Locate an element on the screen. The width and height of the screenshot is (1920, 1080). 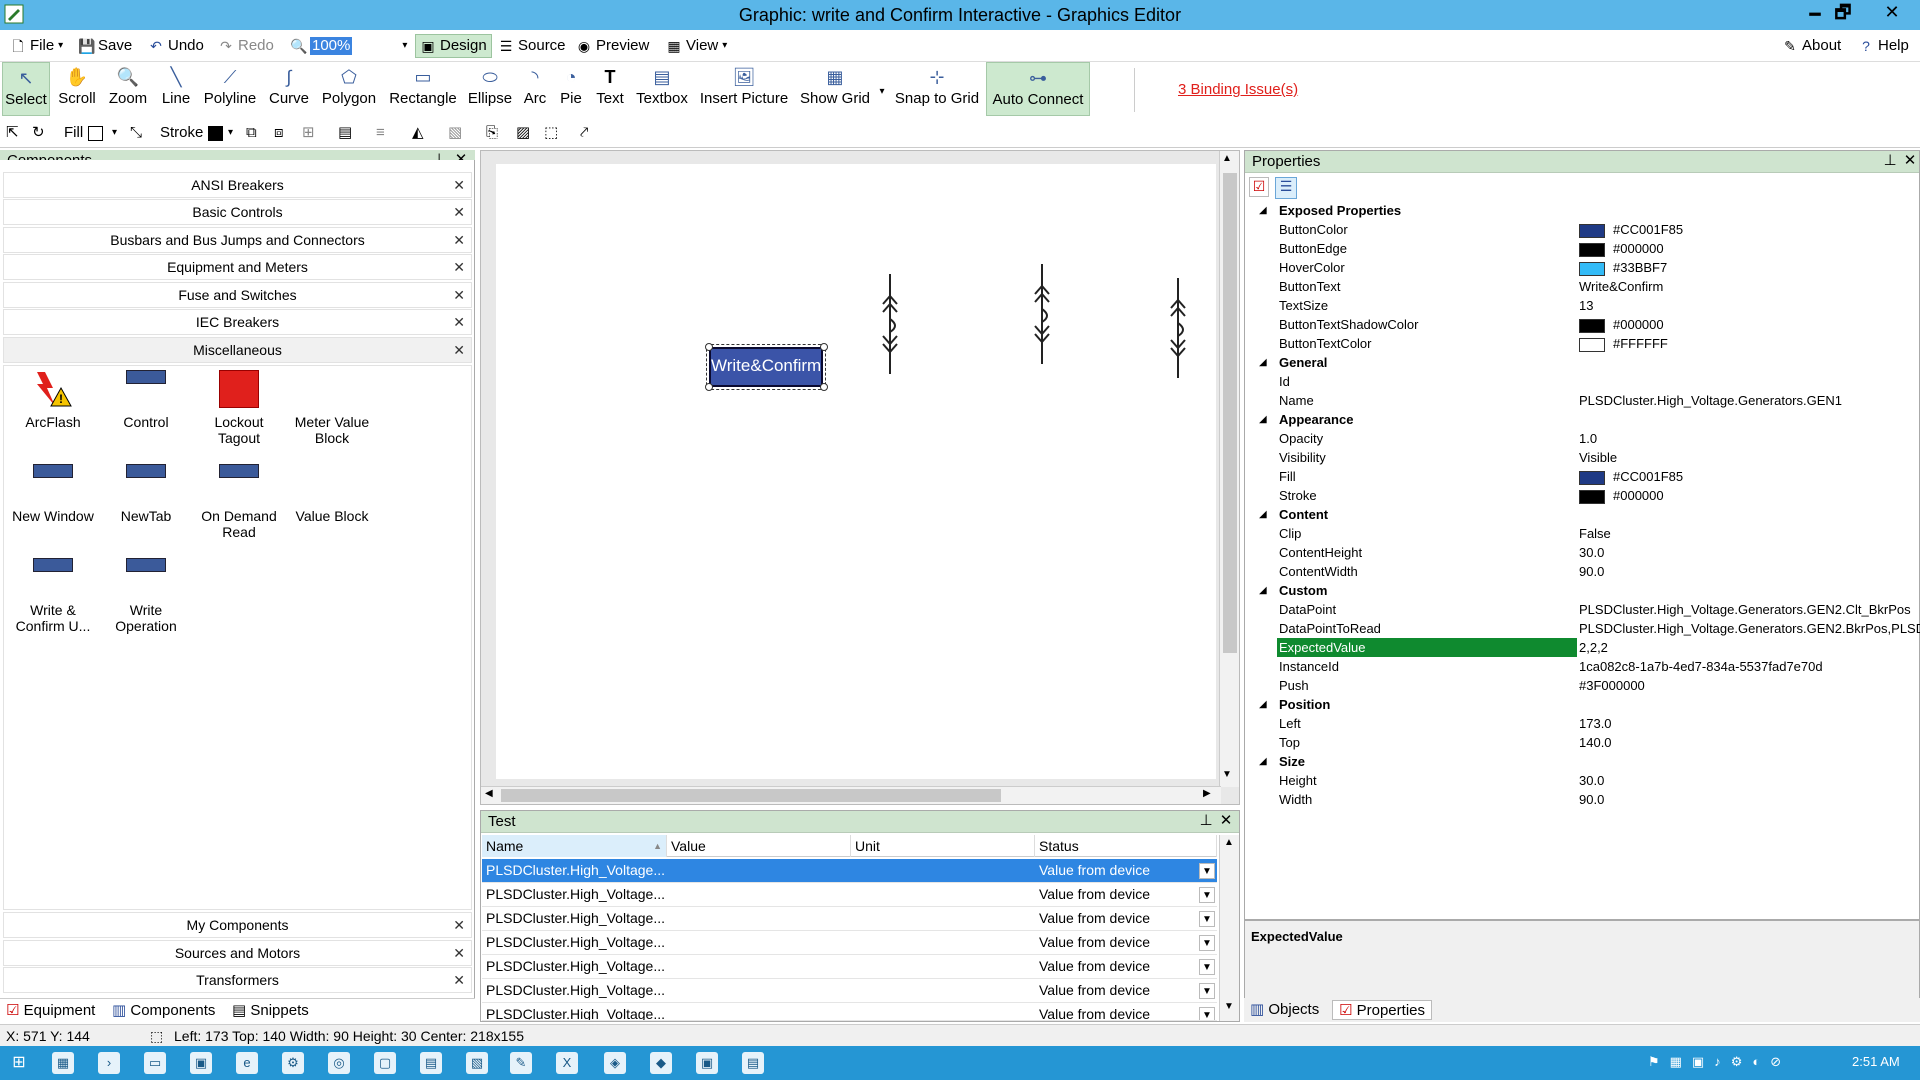
scroll-left-icon: ◀ is located at coordinates (489, 793).